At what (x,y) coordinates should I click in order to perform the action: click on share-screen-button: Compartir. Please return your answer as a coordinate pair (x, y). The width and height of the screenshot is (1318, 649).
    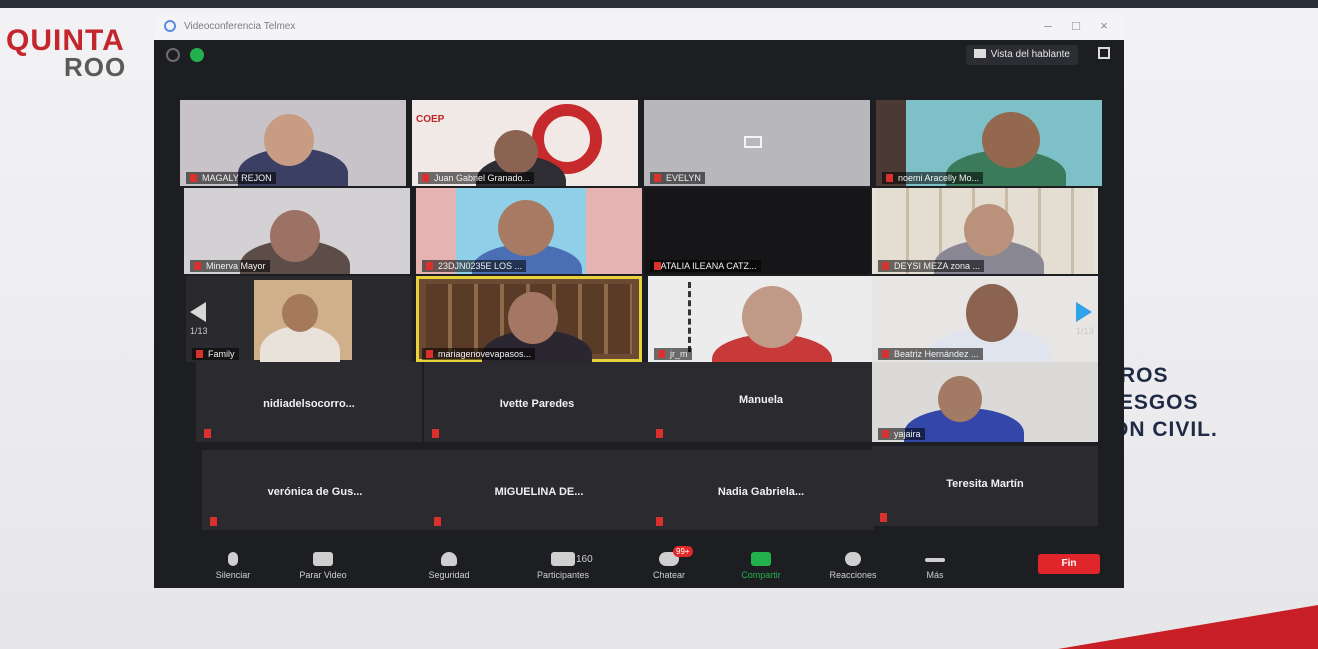
    Looking at the image, I should click on (761, 566).